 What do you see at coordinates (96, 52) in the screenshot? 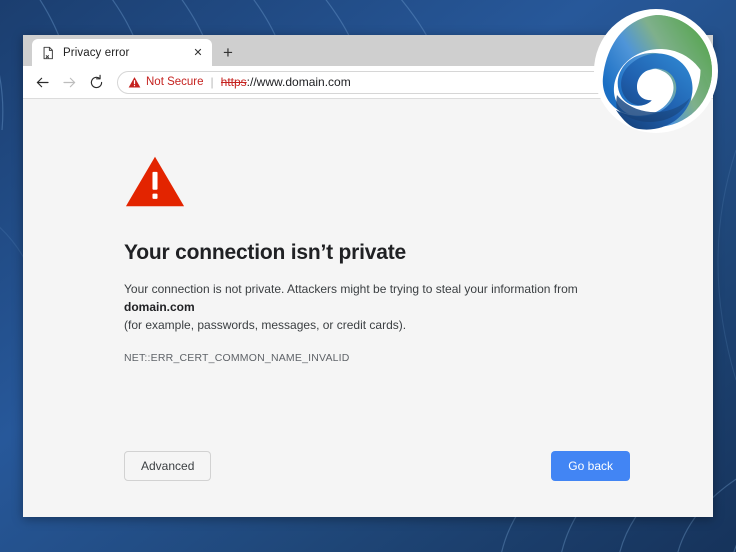
I see `tab-title: Privacy error` at bounding box center [96, 52].